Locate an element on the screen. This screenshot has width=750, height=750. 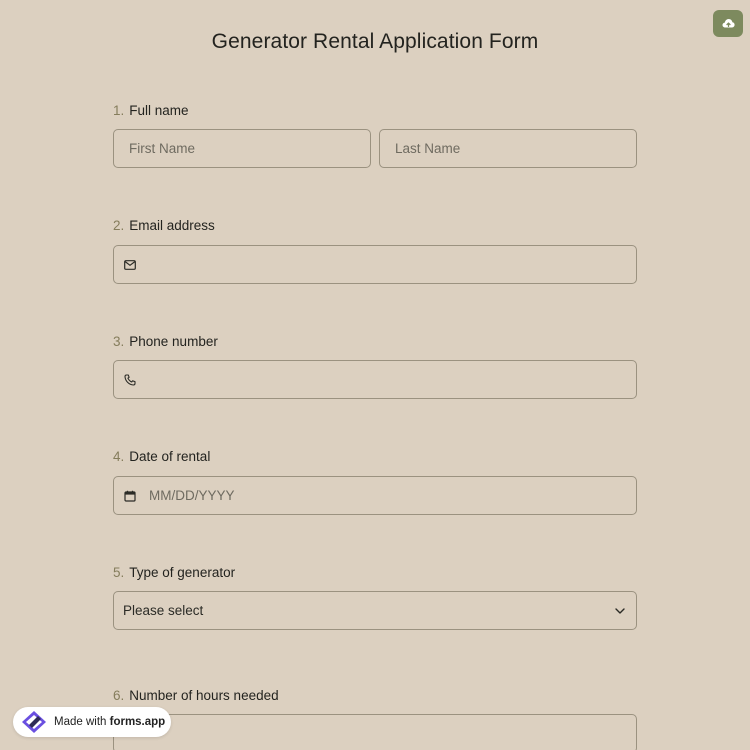
question-text: Full name is located at coordinates (159, 110).